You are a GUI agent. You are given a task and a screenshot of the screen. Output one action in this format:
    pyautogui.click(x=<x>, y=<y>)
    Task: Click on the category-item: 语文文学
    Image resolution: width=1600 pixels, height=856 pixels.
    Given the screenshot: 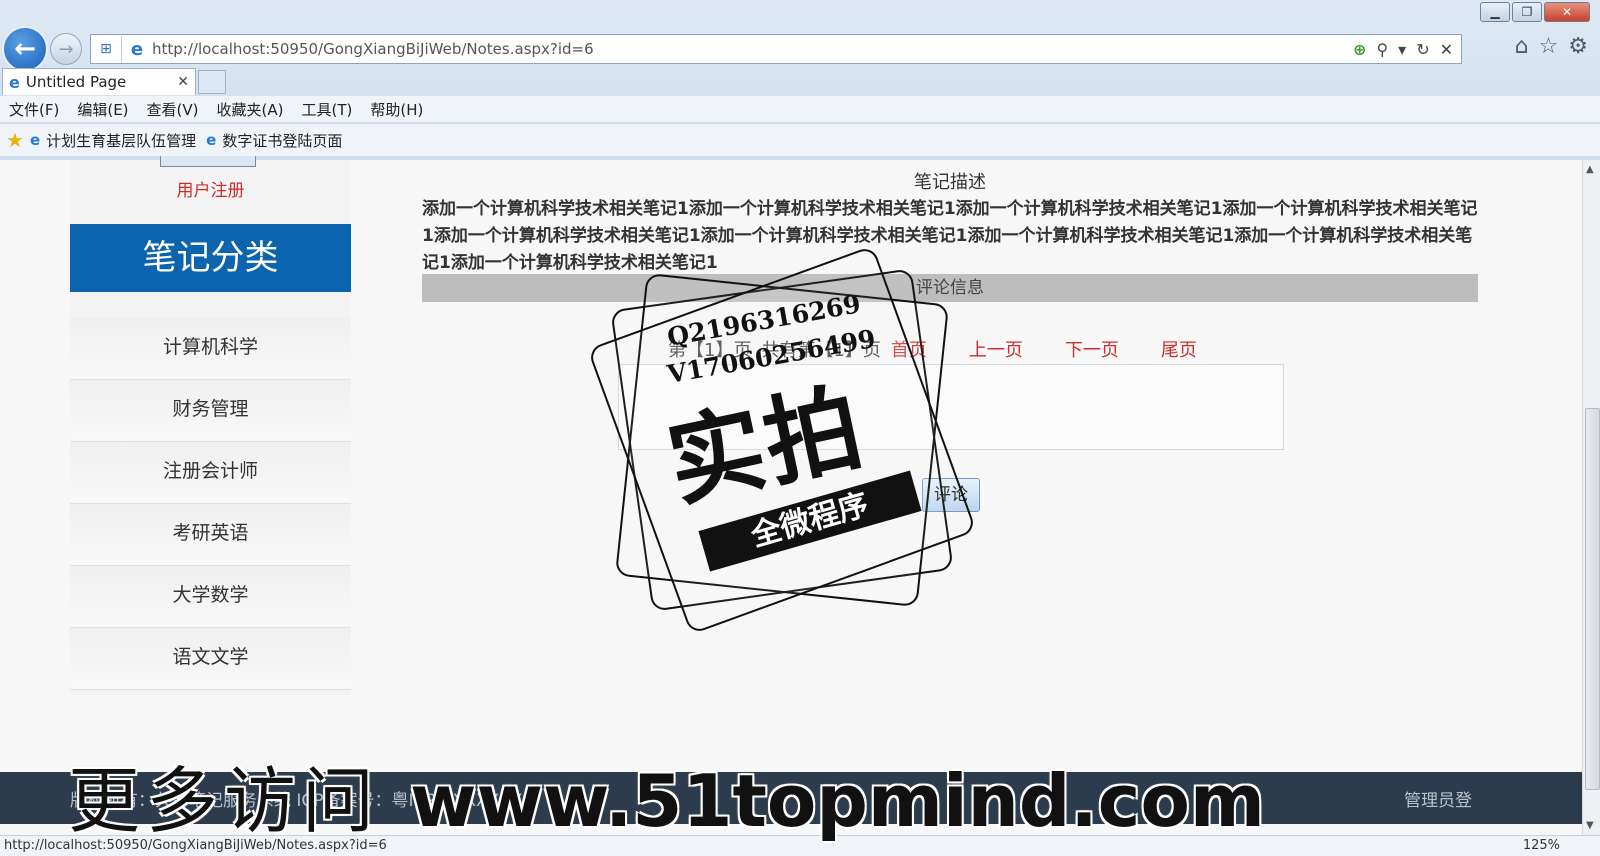 What is the action you would take?
    pyautogui.click(x=210, y=659)
    